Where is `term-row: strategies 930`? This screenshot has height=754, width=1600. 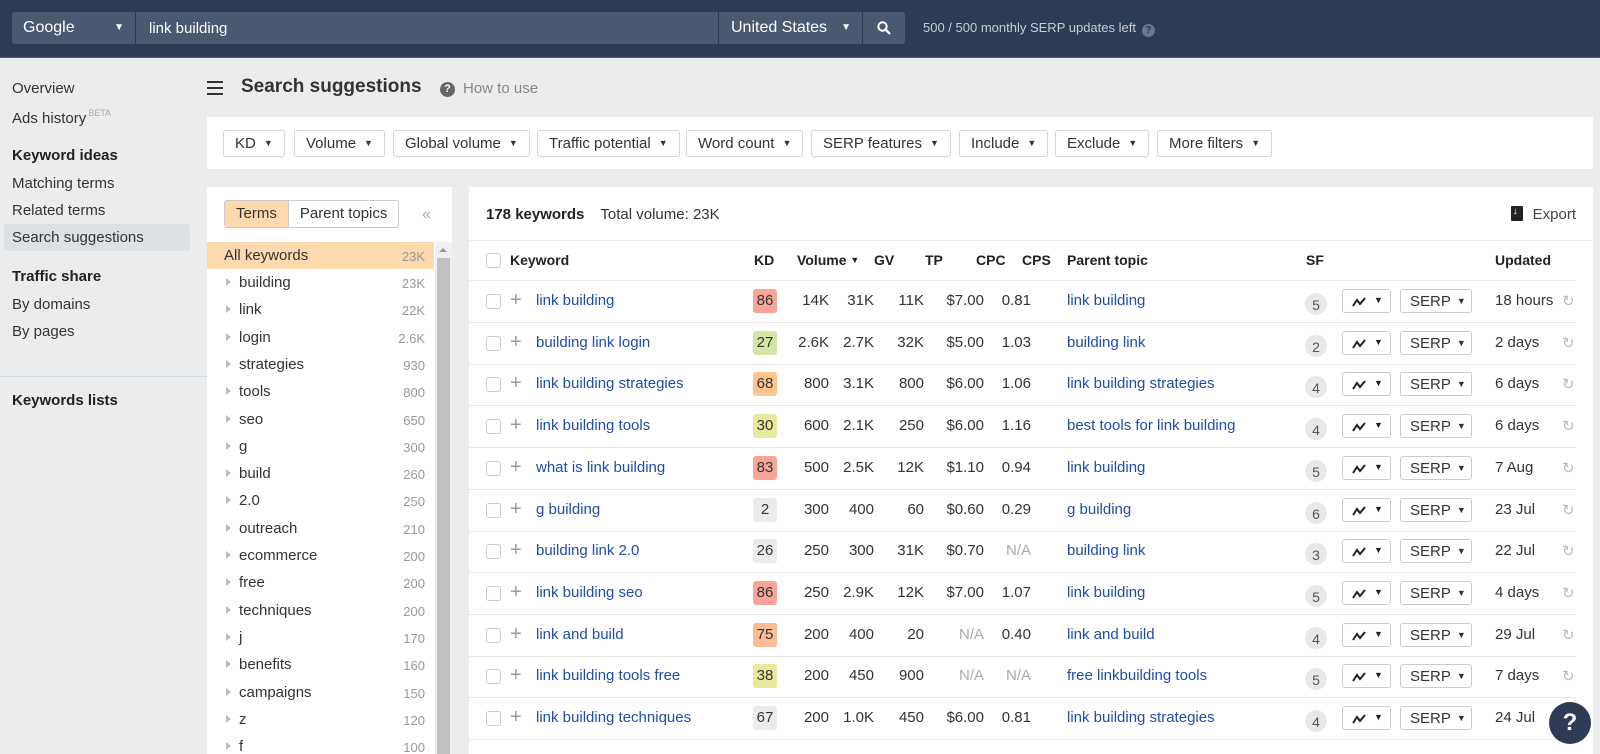
term-row: strategies 930 is located at coordinates (320, 364).